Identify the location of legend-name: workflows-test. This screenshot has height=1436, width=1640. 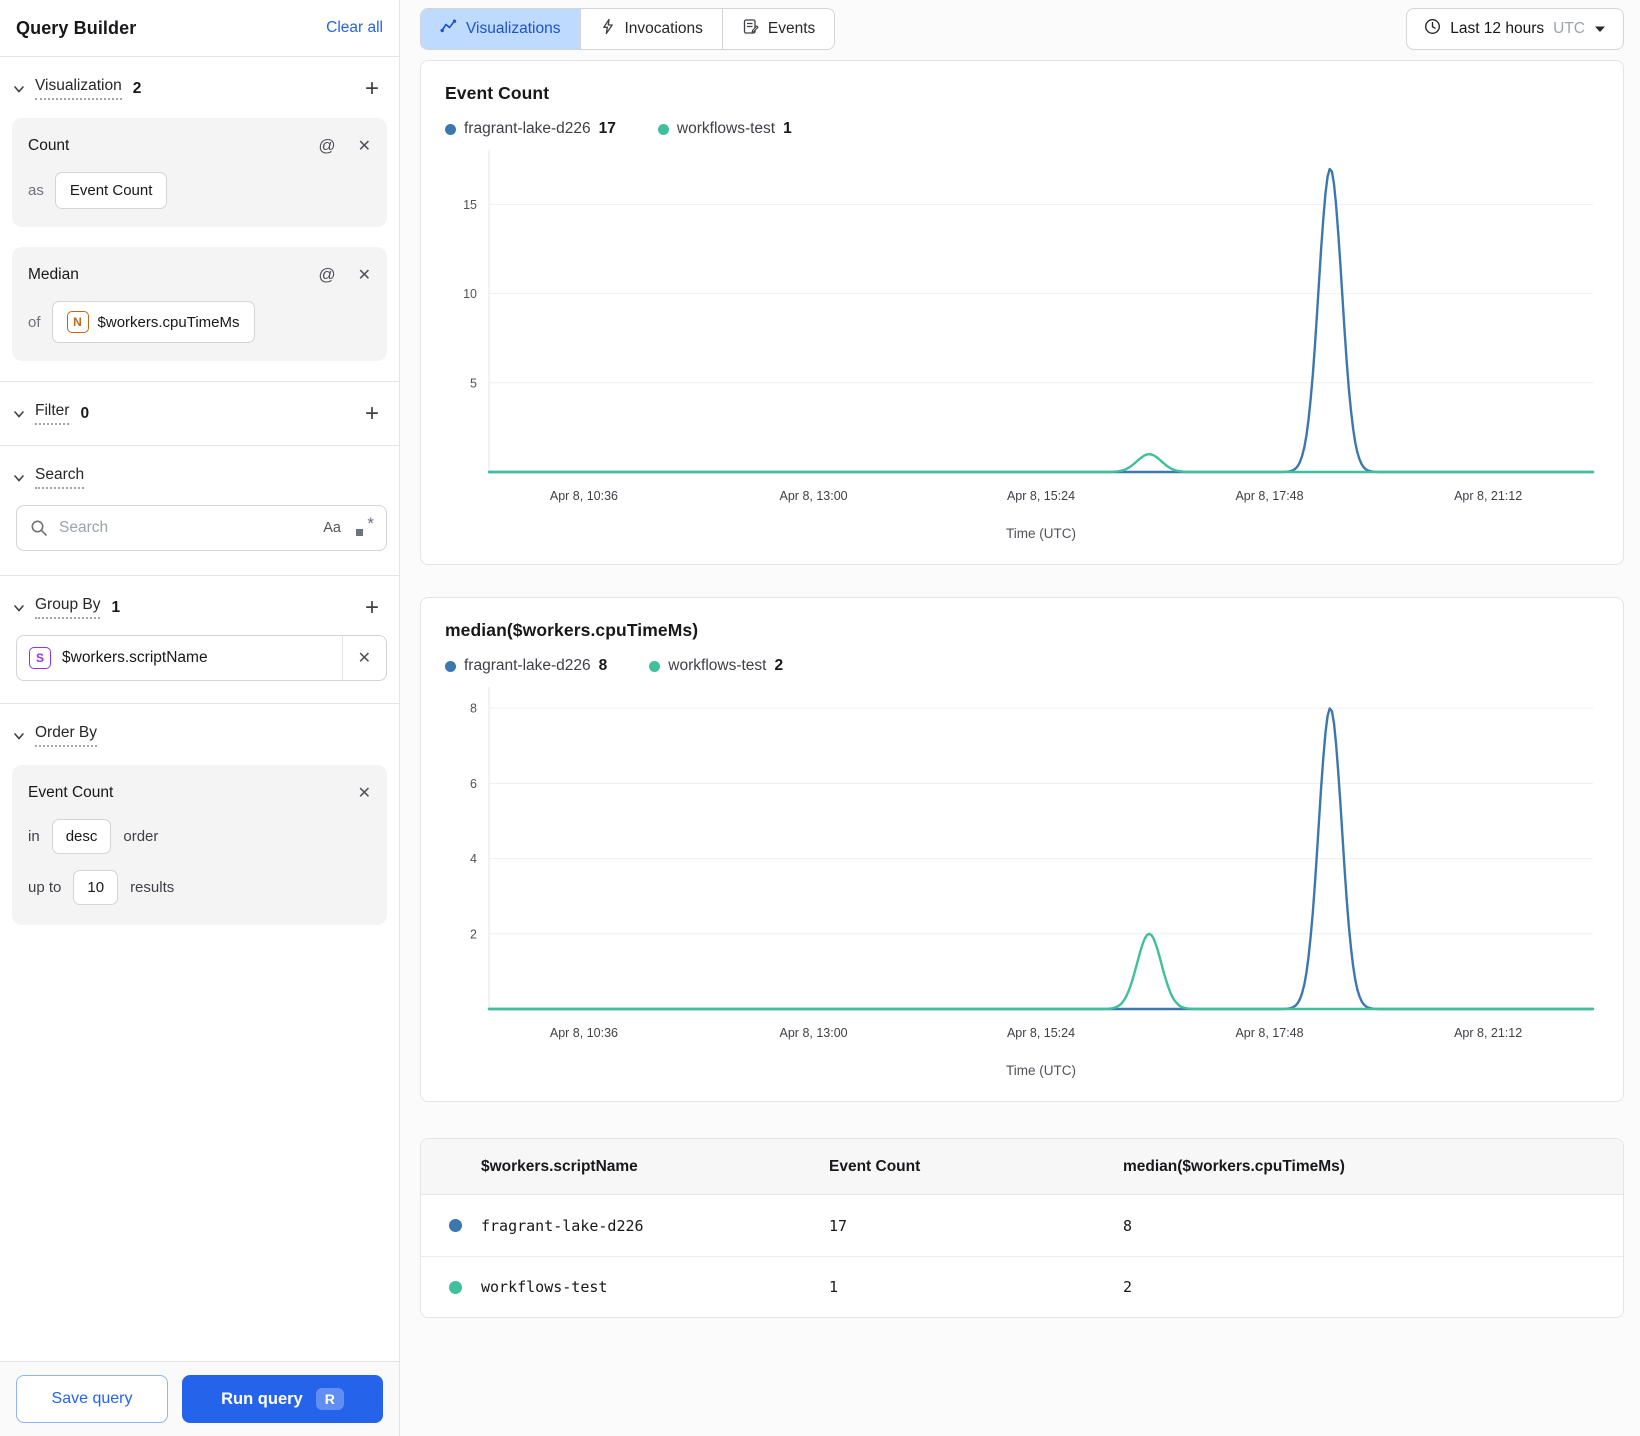
(726, 128).